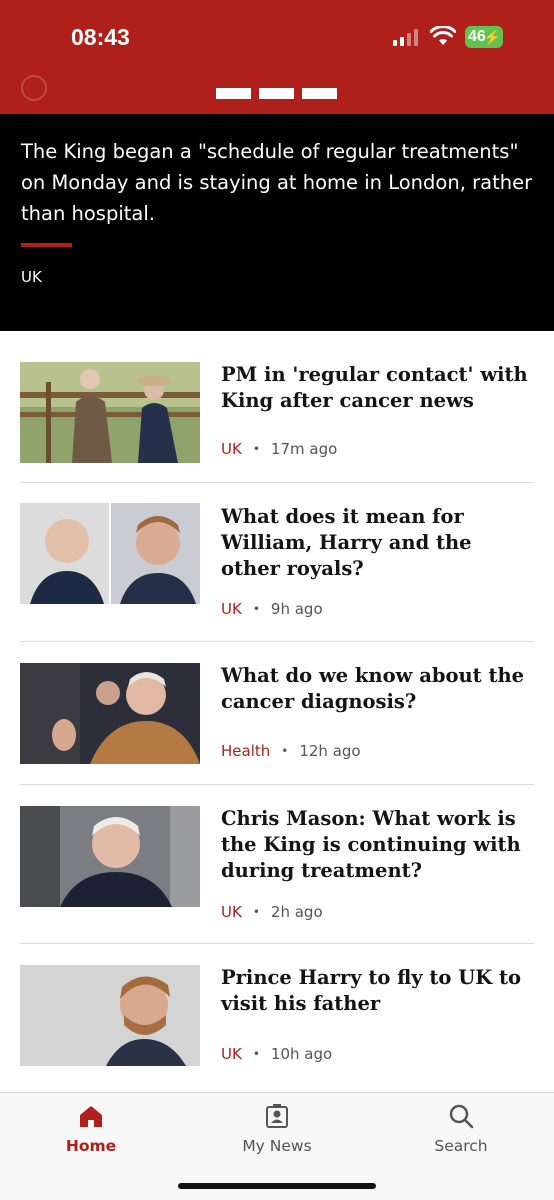 This screenshot has width=554, height=1200. What do you see at coordinates (277, 1186) in the screenshot?
I see `home-indicator` at bounding box center [277, 1186].